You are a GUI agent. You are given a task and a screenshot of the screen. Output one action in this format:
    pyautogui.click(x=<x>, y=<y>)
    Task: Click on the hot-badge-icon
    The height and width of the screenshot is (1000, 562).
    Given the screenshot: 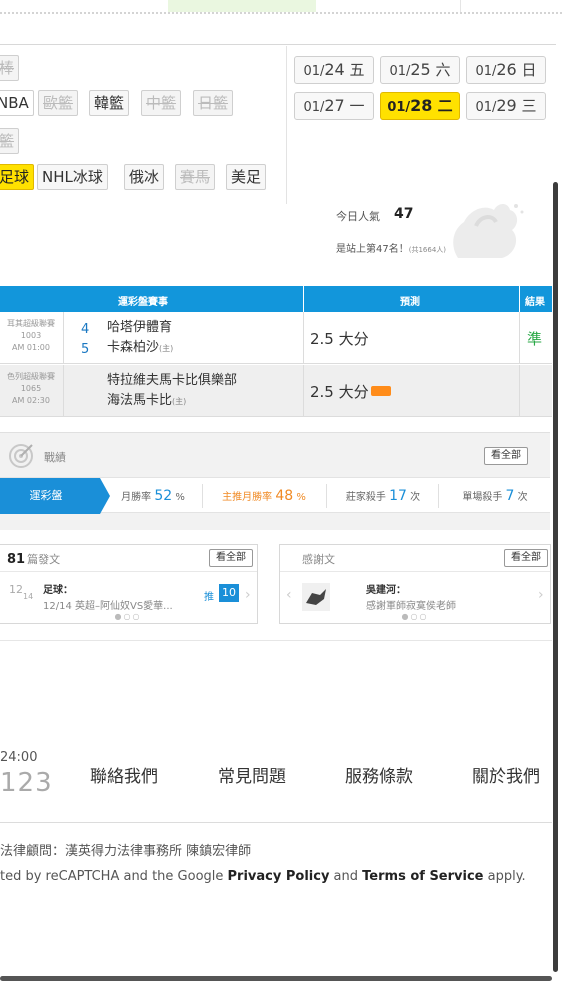 What is the action you would take?
    pyautogui.click(x=380, y=390)
    